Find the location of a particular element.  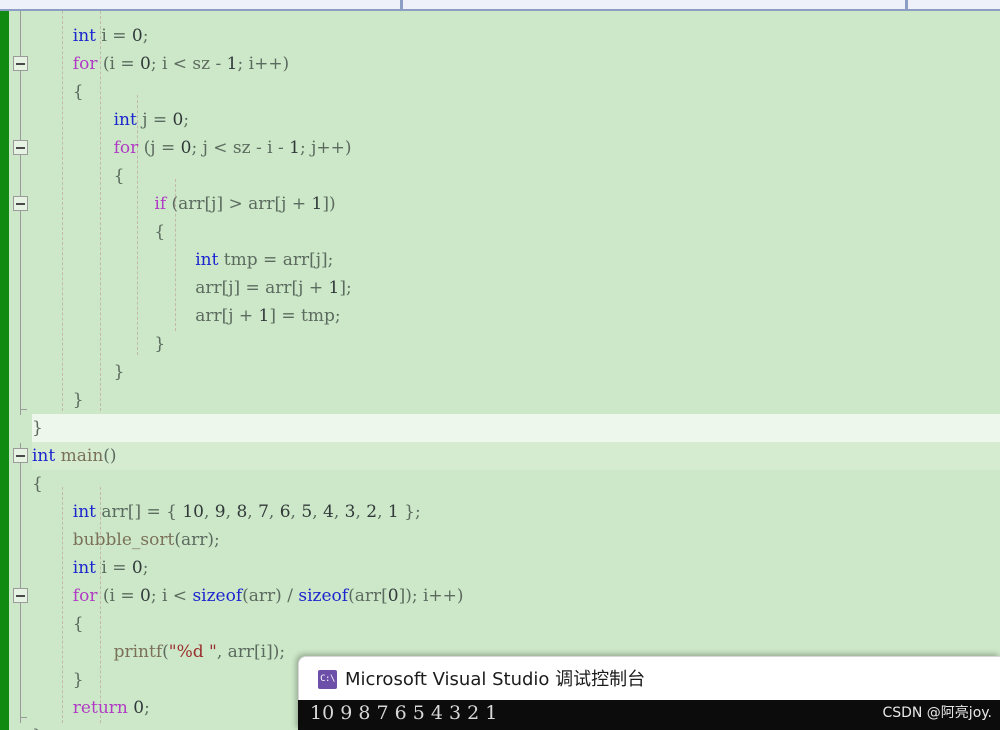

code-line-5: { is located at coordinates (78, 176).